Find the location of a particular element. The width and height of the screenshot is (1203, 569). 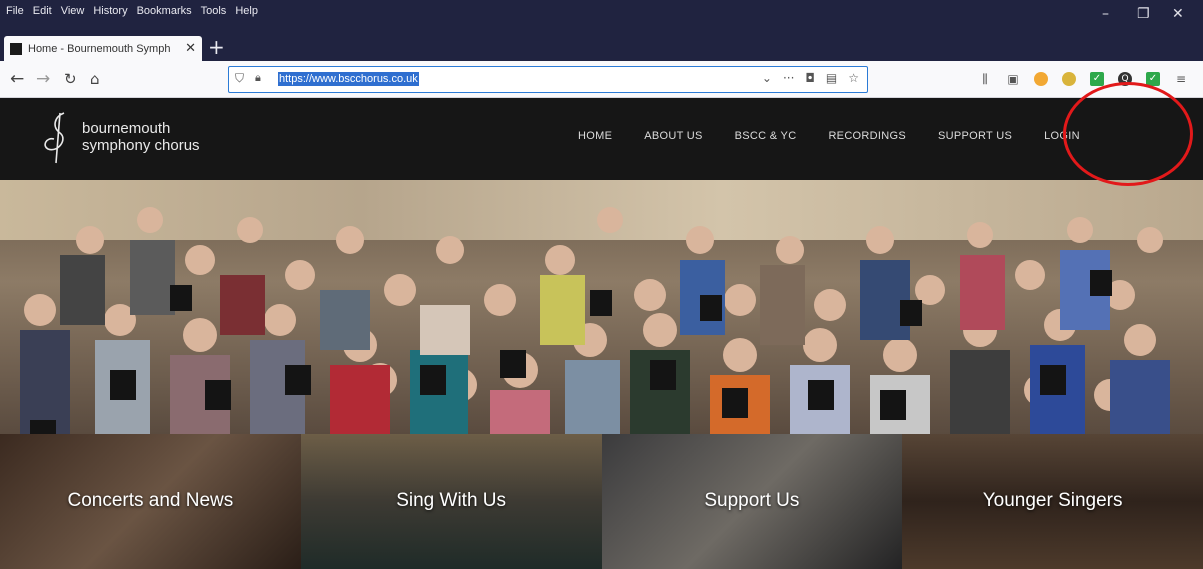

extension-check-icon: ✓ is located at coordinates (1097, 79).